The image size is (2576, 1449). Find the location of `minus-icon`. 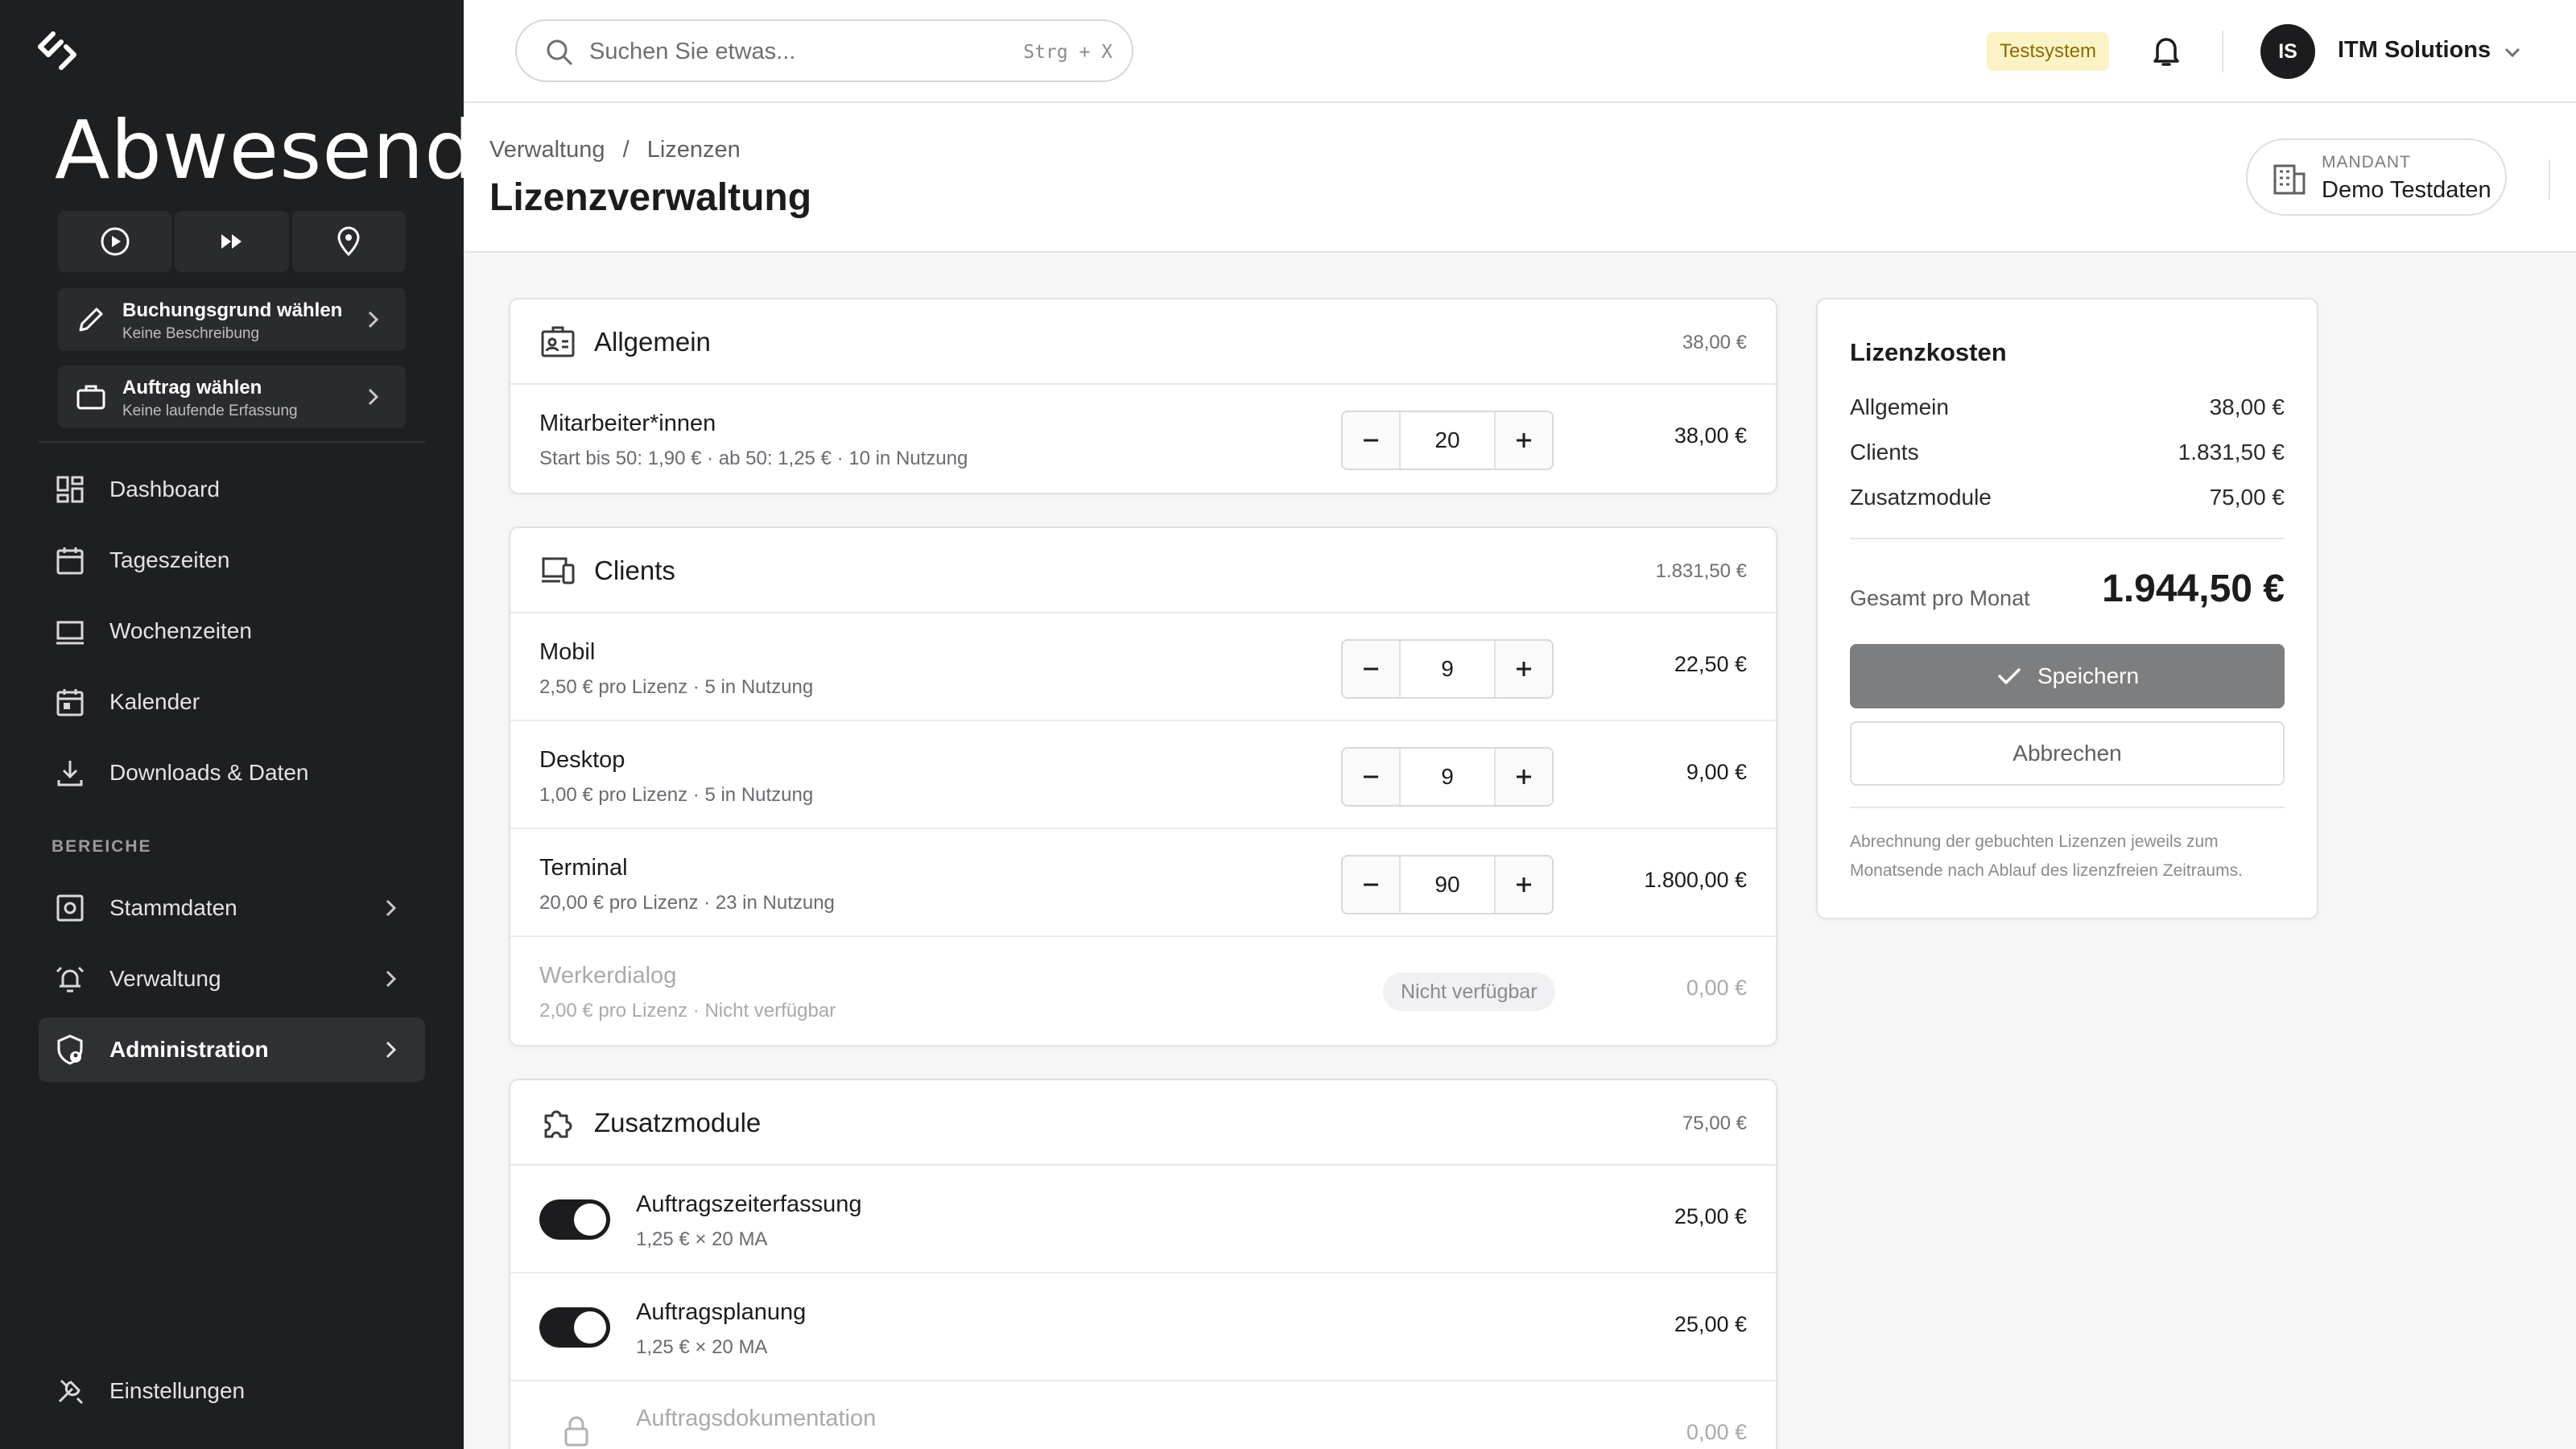

minus-icon is located at coordinates (1371, 776).